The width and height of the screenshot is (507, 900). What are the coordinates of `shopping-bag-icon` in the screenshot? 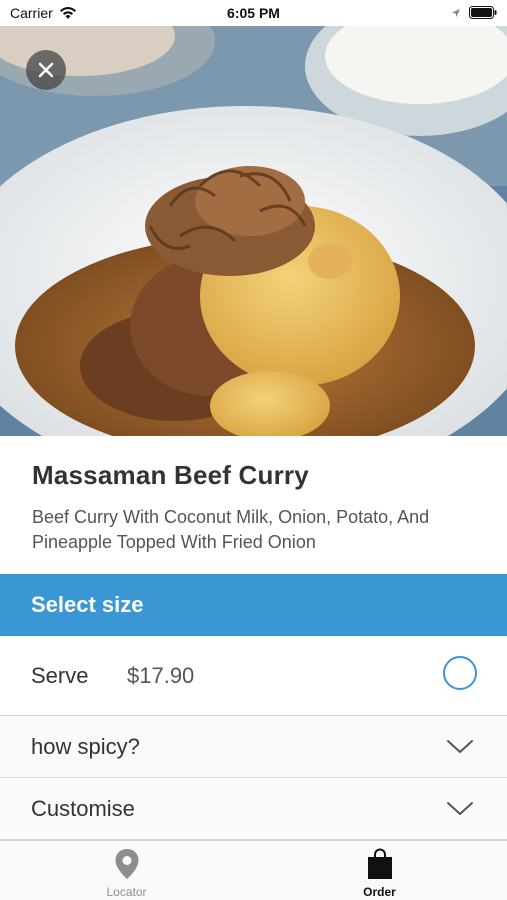 It's located at (379, 863).